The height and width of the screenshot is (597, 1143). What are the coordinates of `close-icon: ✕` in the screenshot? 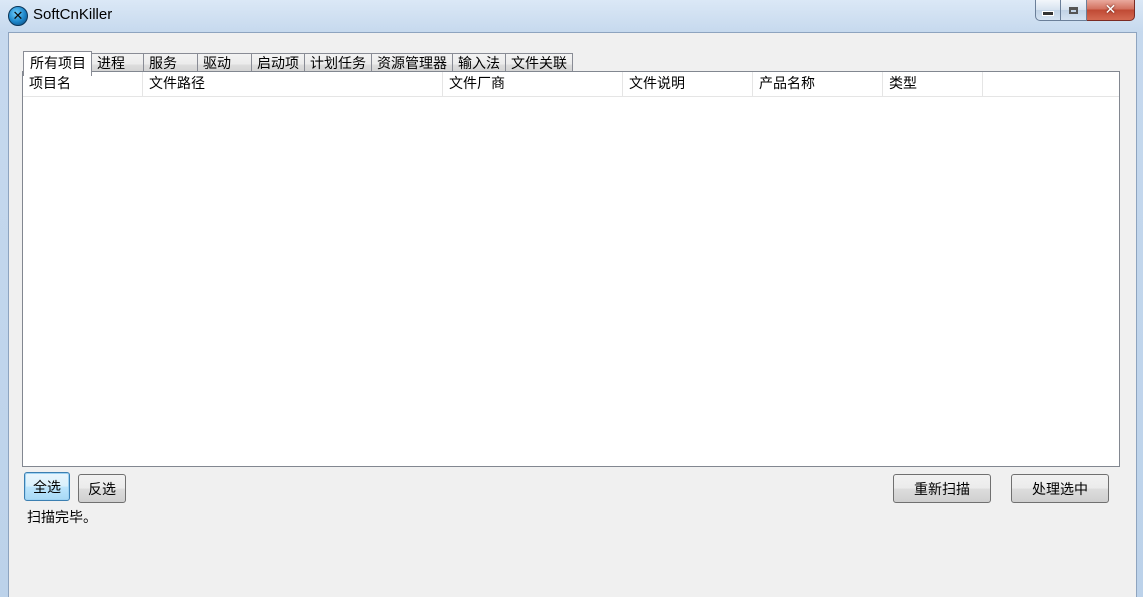 It's located at (1110, 10).